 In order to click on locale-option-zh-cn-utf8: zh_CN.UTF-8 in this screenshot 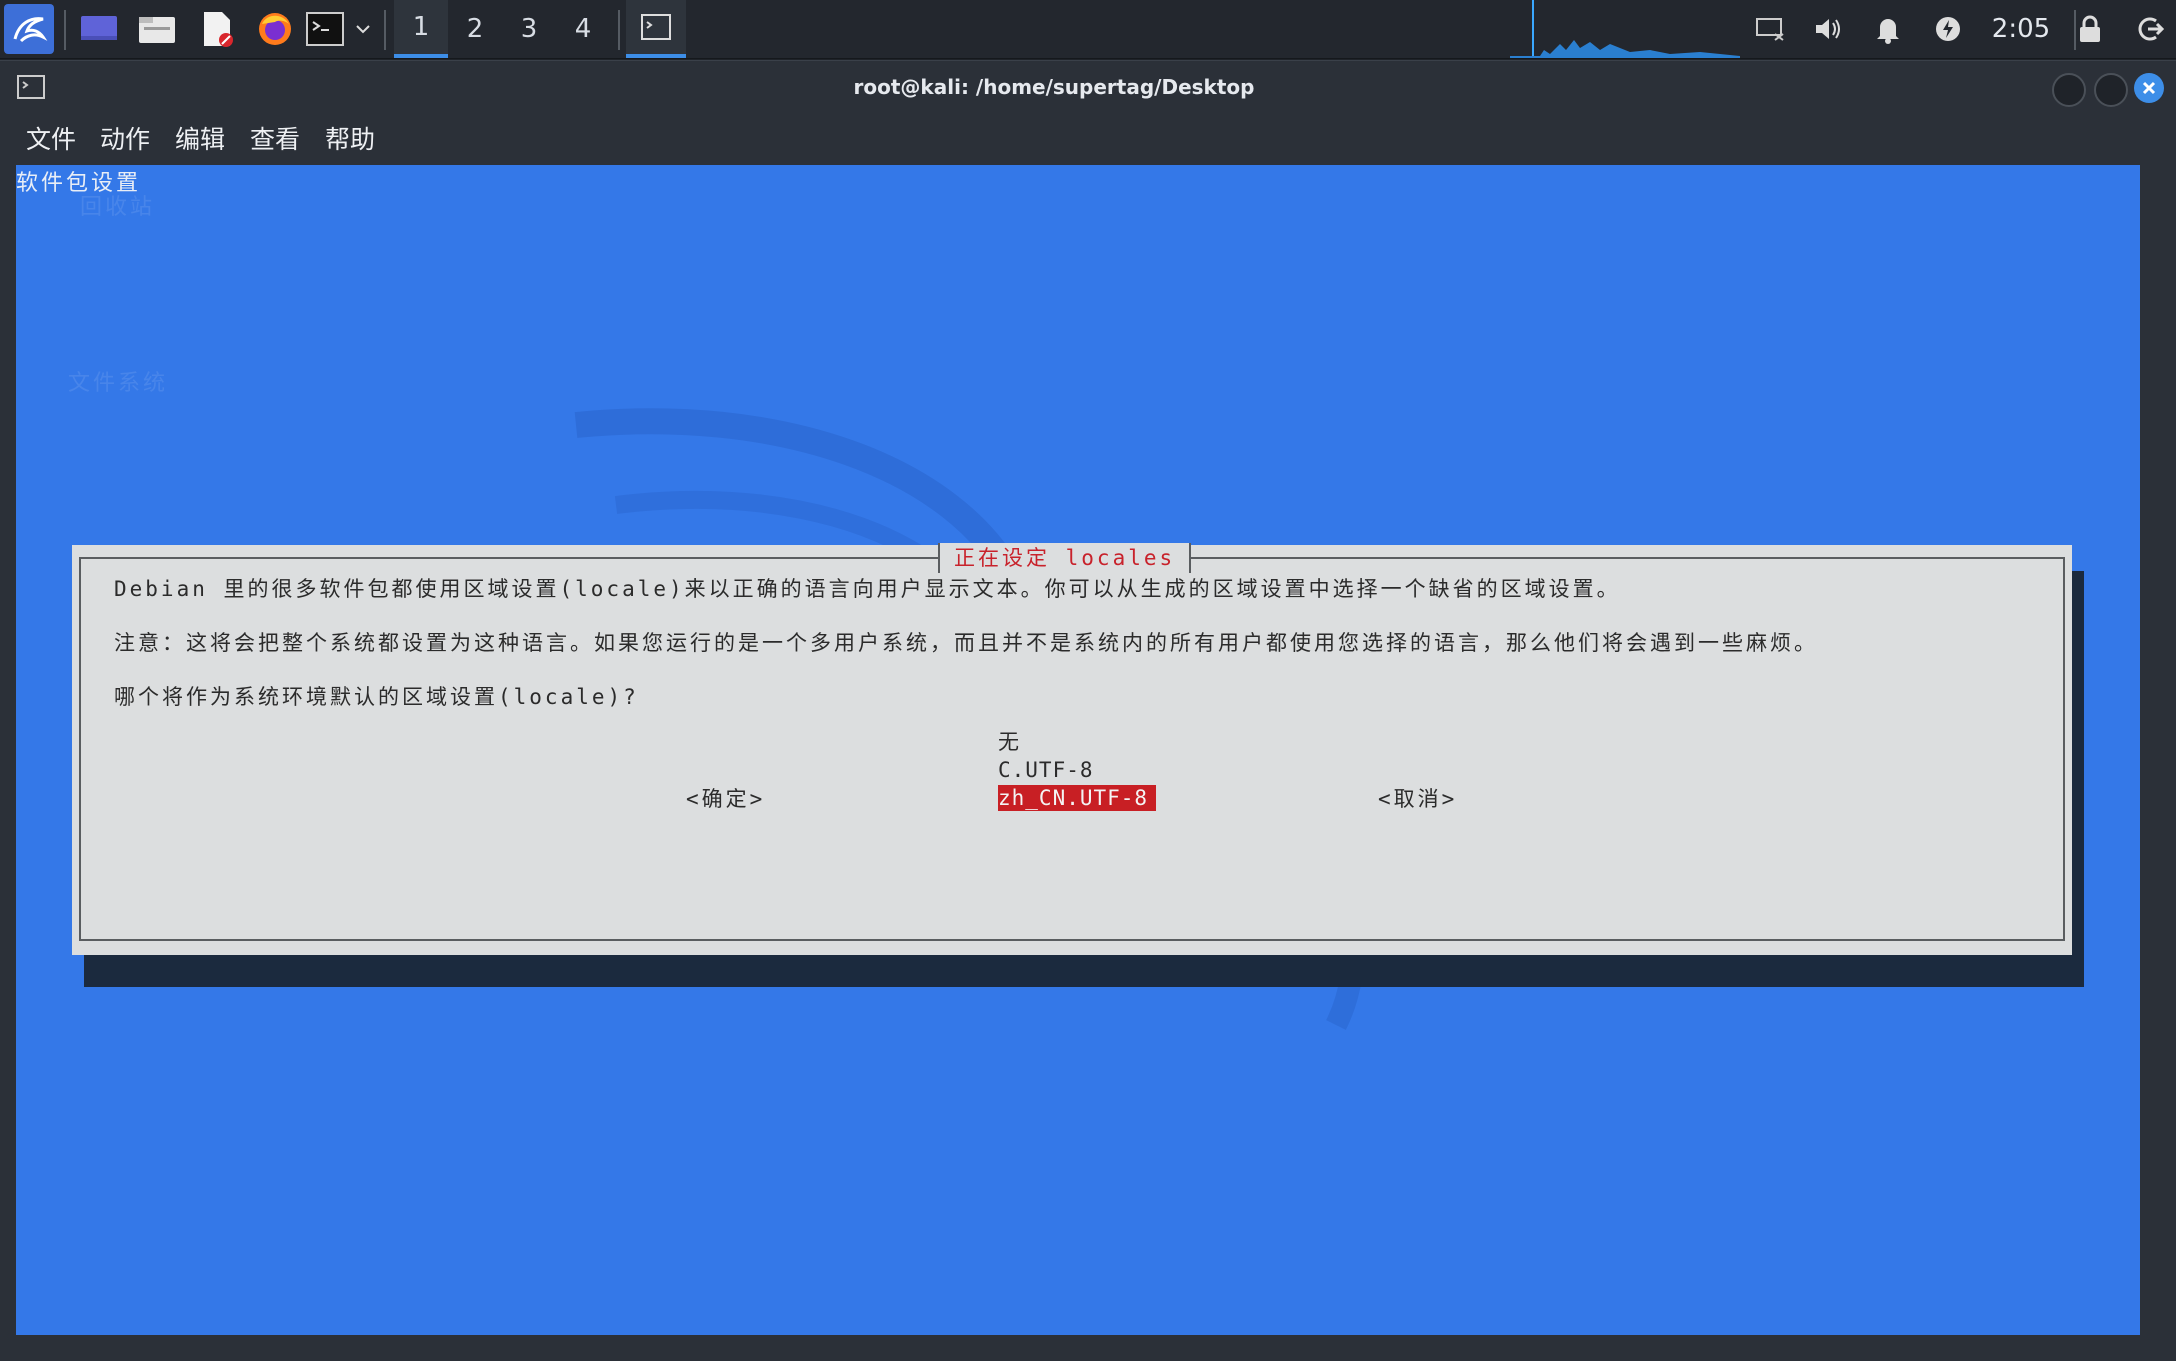, I will do `click(1077, 798)`.